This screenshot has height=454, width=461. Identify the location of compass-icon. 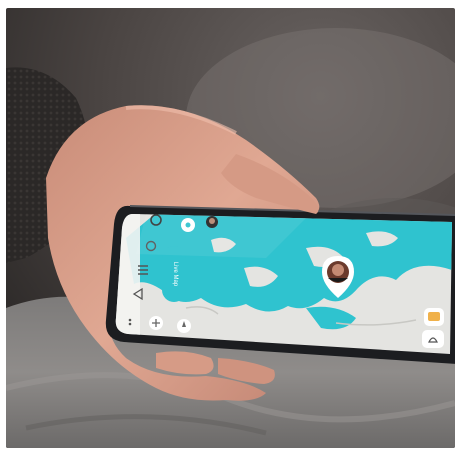
(184, 326).